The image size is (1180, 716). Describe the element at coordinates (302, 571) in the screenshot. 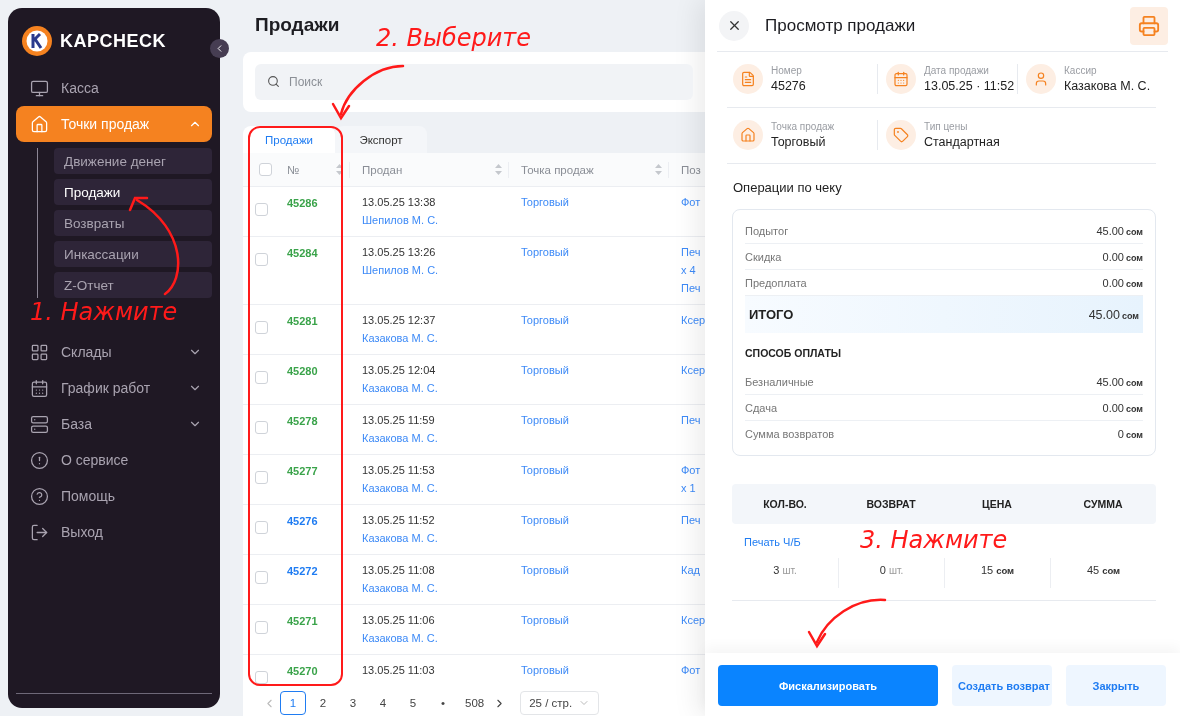

I see `sale-number: 45272` at that location.